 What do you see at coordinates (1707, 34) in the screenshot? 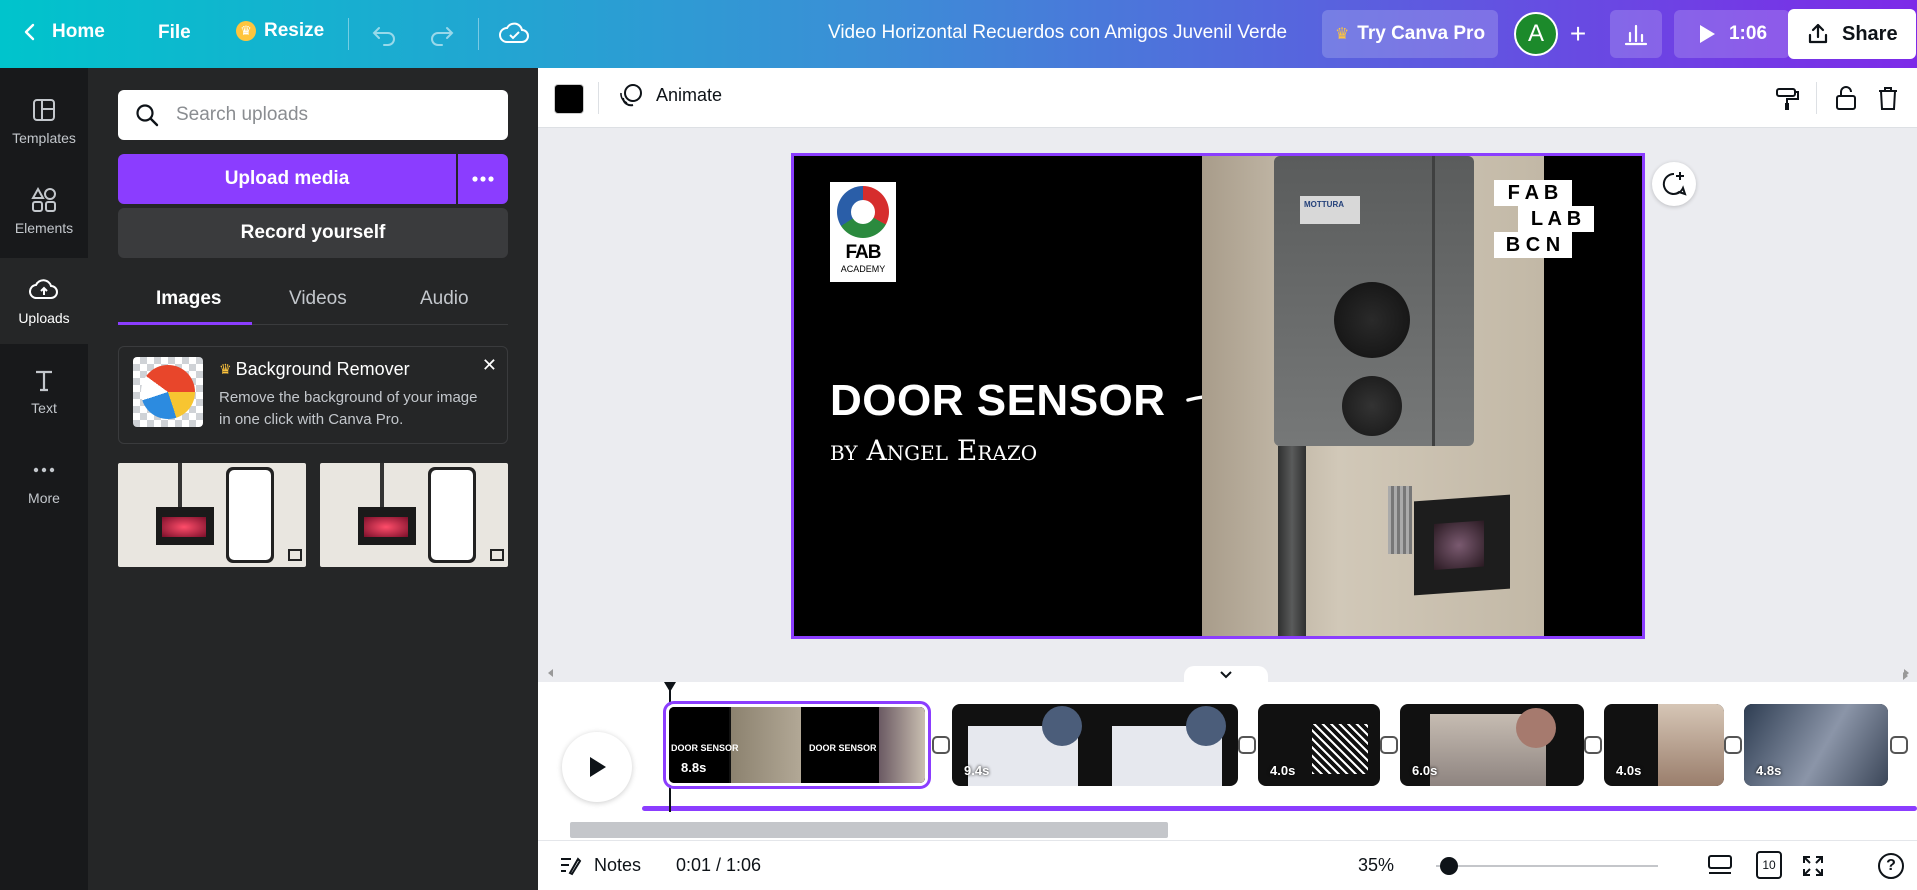
I see `play-icon` at bounding box center [1707, 34].